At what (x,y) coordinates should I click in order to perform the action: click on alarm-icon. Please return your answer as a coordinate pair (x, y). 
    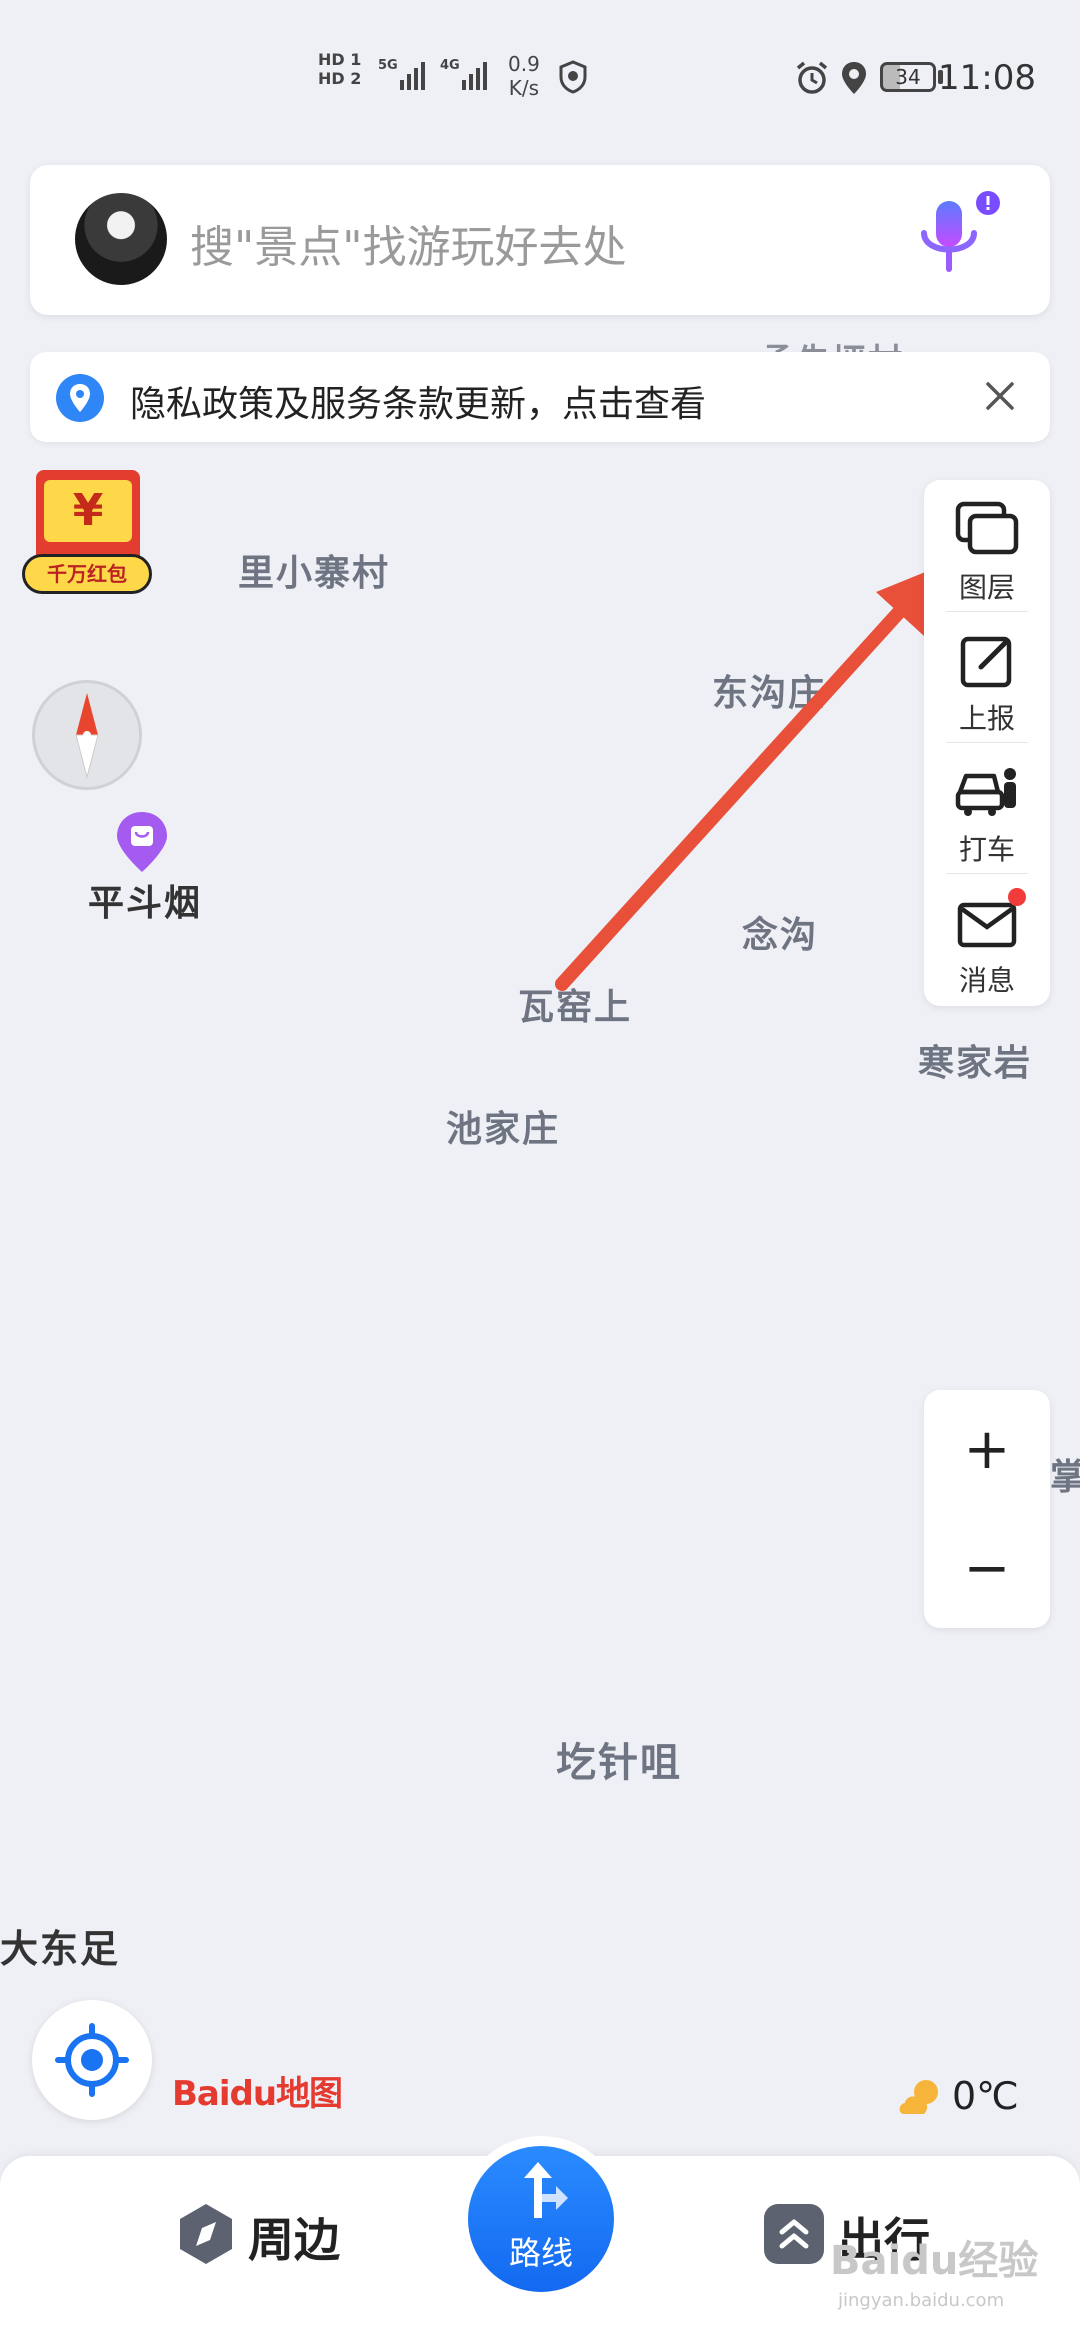
    Looking at the image, I should click on (812, 77).